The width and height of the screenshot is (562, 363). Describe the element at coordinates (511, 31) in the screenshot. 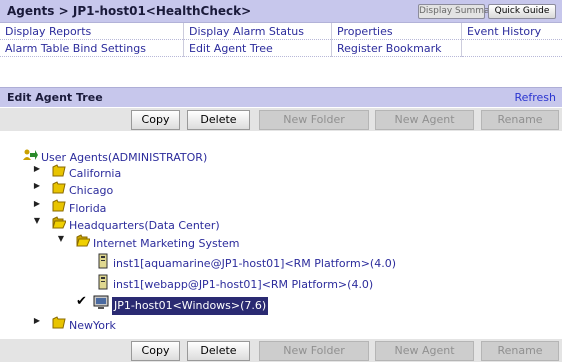

I see `event-history-link: Event History` at that location.